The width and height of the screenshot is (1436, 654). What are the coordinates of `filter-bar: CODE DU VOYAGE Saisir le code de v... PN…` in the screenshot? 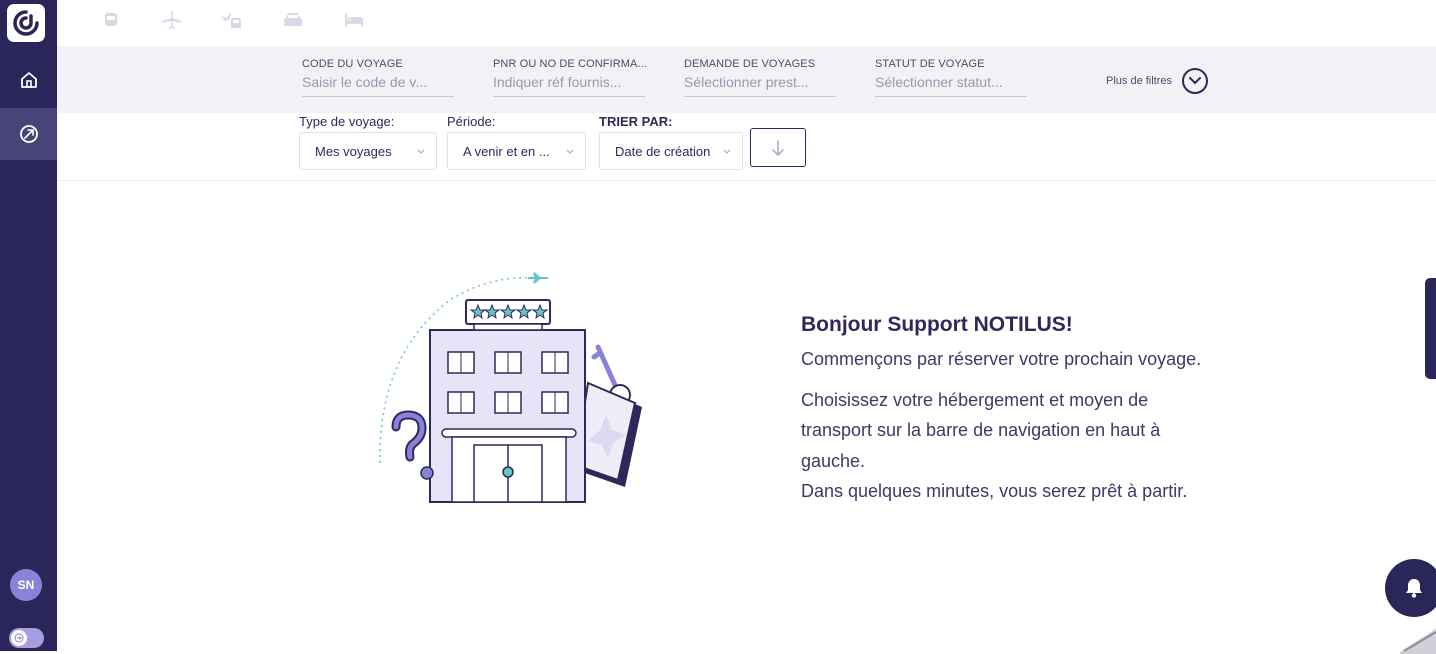 It's located at (746, 79).